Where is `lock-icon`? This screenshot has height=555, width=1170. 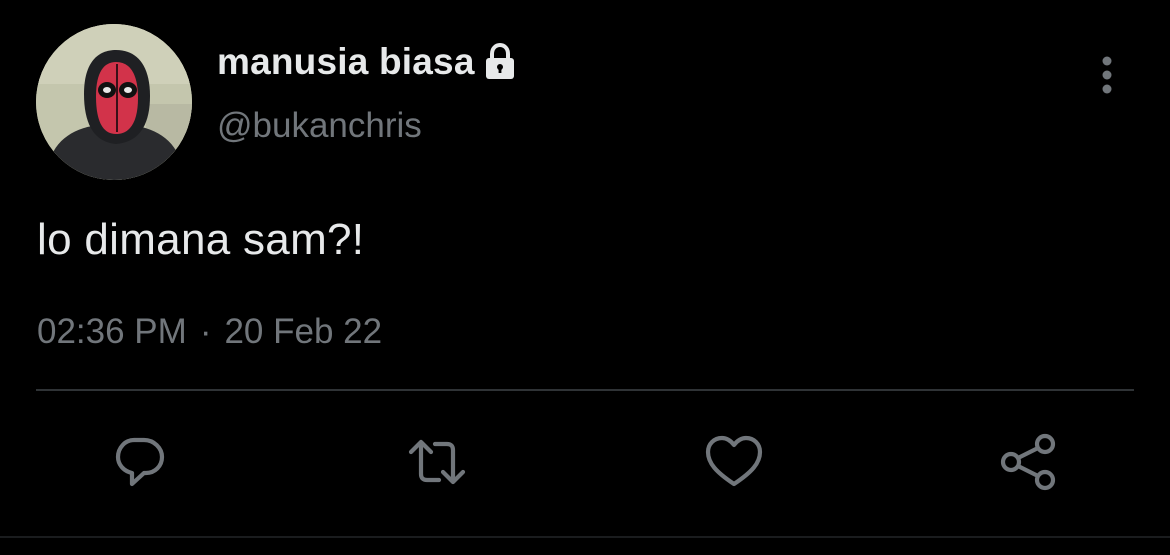
lock-icon is located at coordinates (500, 62).